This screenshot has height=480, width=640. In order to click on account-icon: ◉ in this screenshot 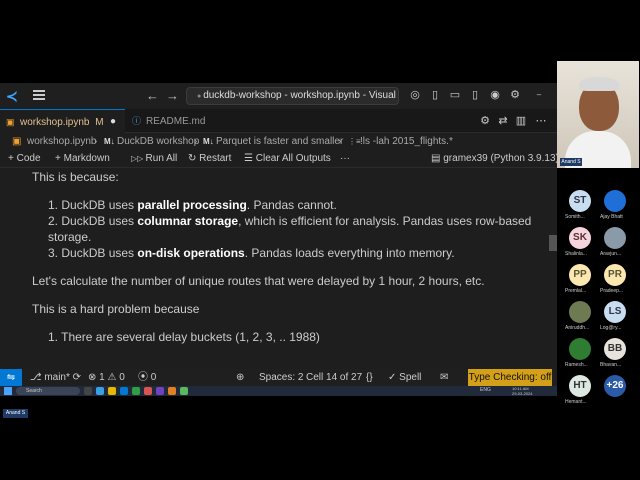, I will do `click(495, 95)`.